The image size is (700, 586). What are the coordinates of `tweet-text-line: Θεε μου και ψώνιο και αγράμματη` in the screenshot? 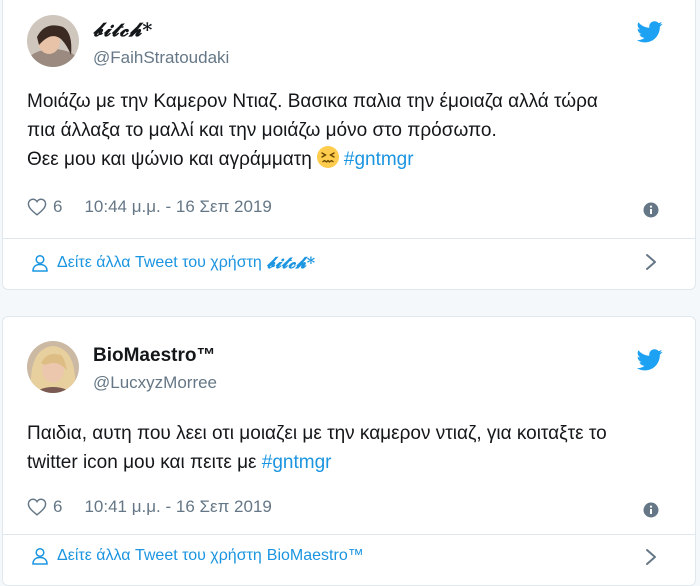 It's located at (169, 159).